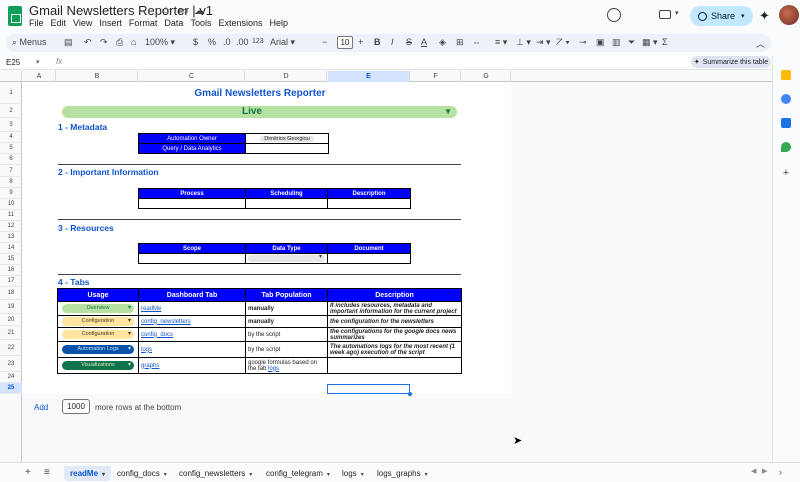 Image resolution: width=800 pixels, height=482 pixels. I want to click on scroll-tabs-right-icon: ▶, so click(764, 471).